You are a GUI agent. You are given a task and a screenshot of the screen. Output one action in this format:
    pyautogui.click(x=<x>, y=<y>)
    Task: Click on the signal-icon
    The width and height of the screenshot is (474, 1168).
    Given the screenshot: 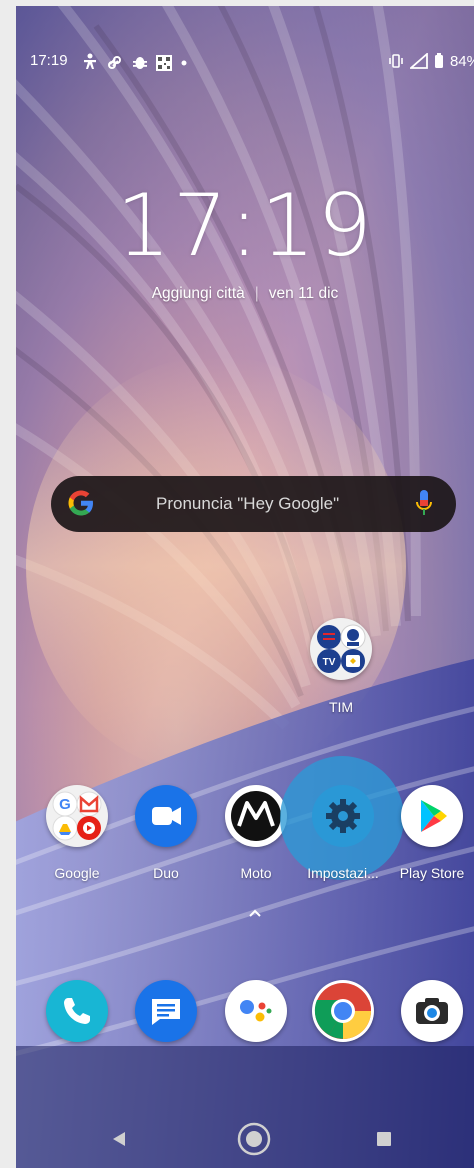 What is the action you would take?
    pyautogui.click(x=418, y=61)
    